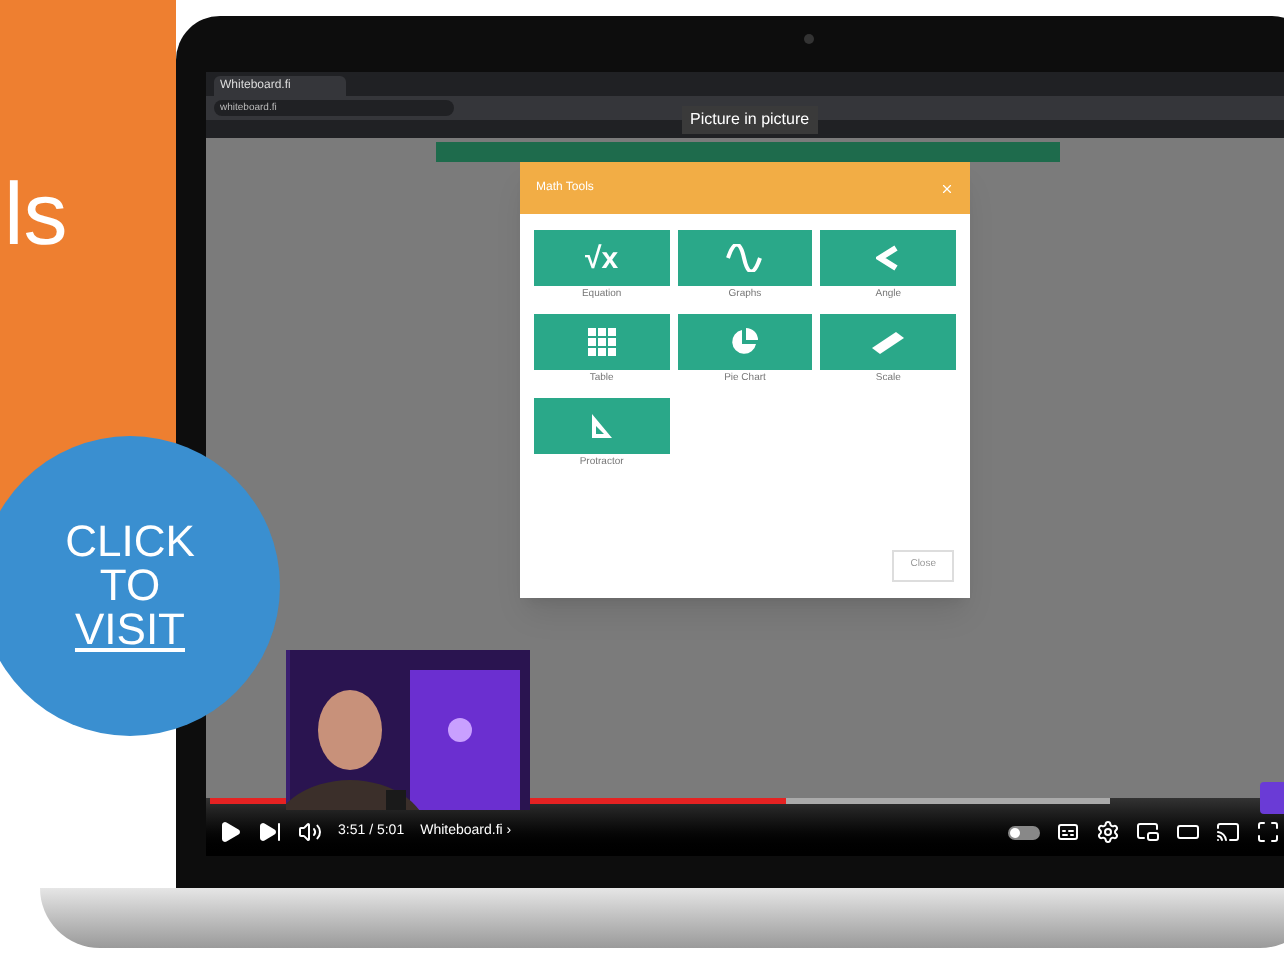  I want to click on cast-icon, so click(1228, 832).